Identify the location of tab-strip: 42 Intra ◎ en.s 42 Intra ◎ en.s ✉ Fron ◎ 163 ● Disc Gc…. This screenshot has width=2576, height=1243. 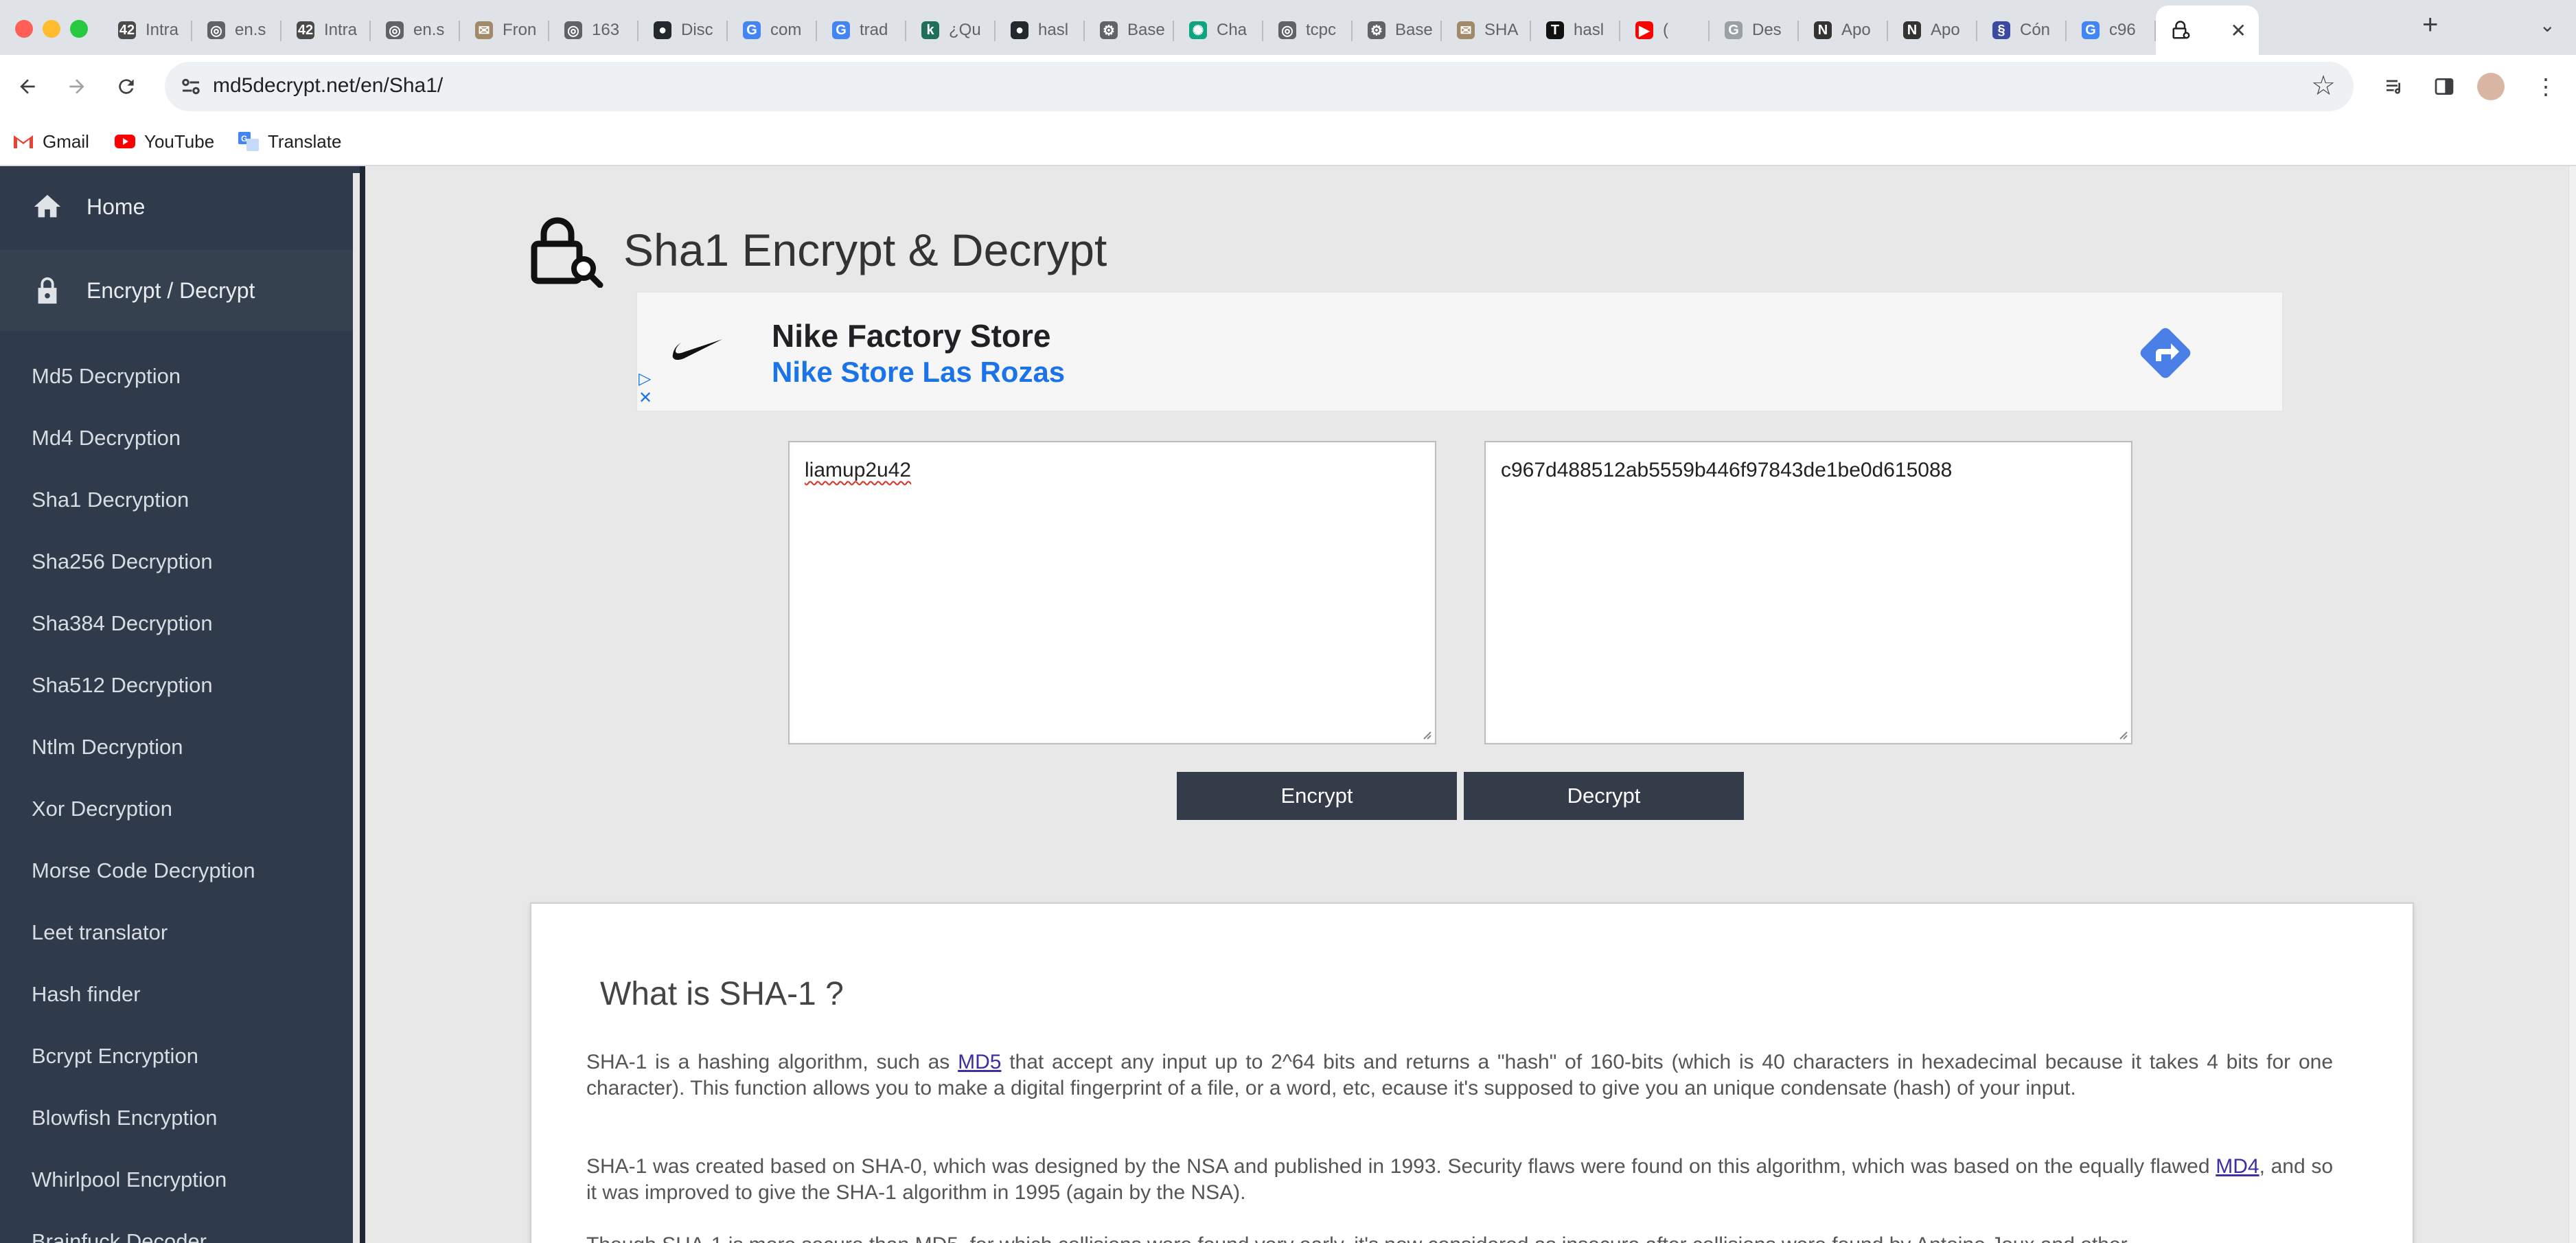
(1288, 27).